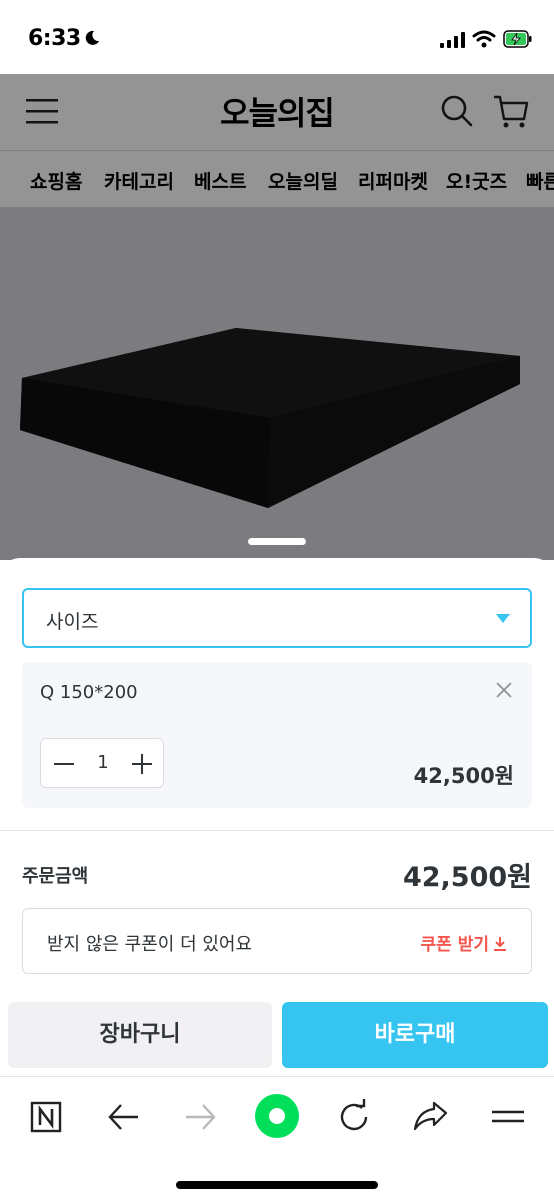 This screenshot has width=554, height=1200. Describe the element at coordinates (55, 876) in the screenshot. I see `total-label: 주문금액` at that location.